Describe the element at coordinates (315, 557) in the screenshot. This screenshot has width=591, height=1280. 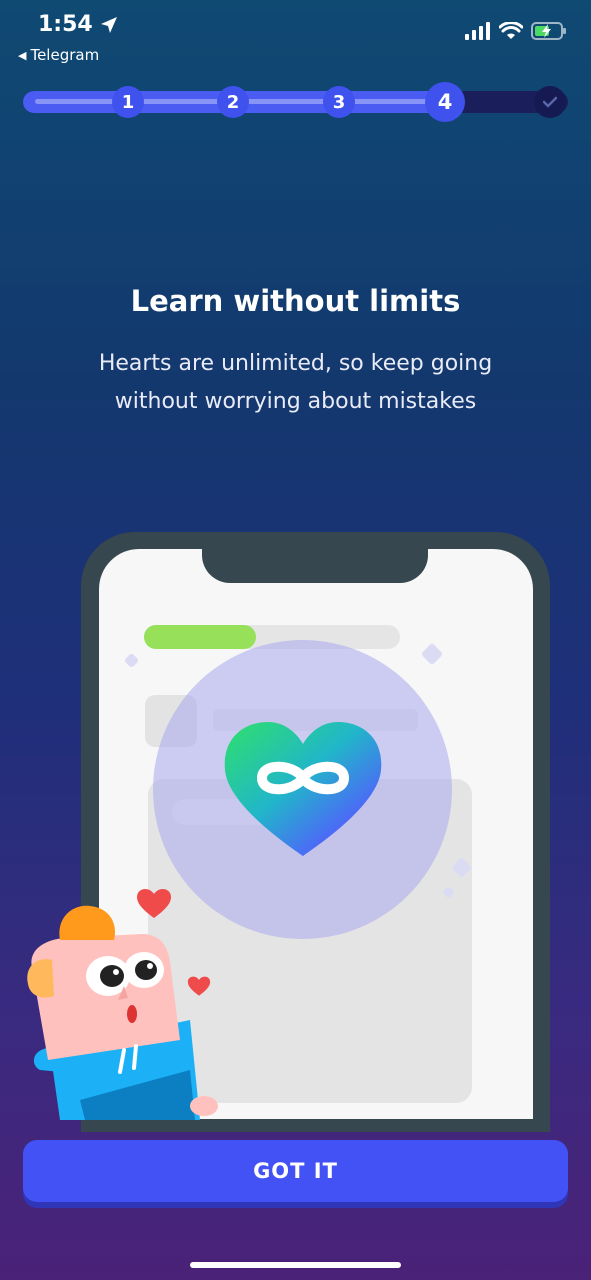
I see `phone-notch` at that location.